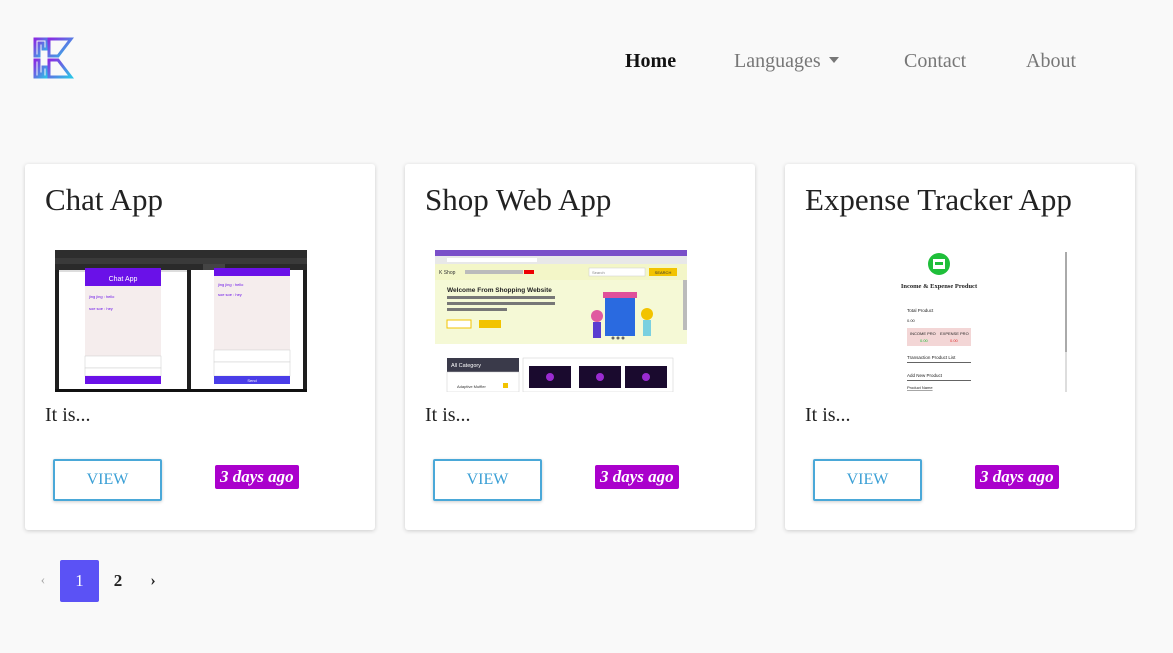 This screenshot has width=1173, height=653. What do you see at coordinates (251, 380) in the screenshot?
I see `svg-text: Send` at bounding box center [251, 380].